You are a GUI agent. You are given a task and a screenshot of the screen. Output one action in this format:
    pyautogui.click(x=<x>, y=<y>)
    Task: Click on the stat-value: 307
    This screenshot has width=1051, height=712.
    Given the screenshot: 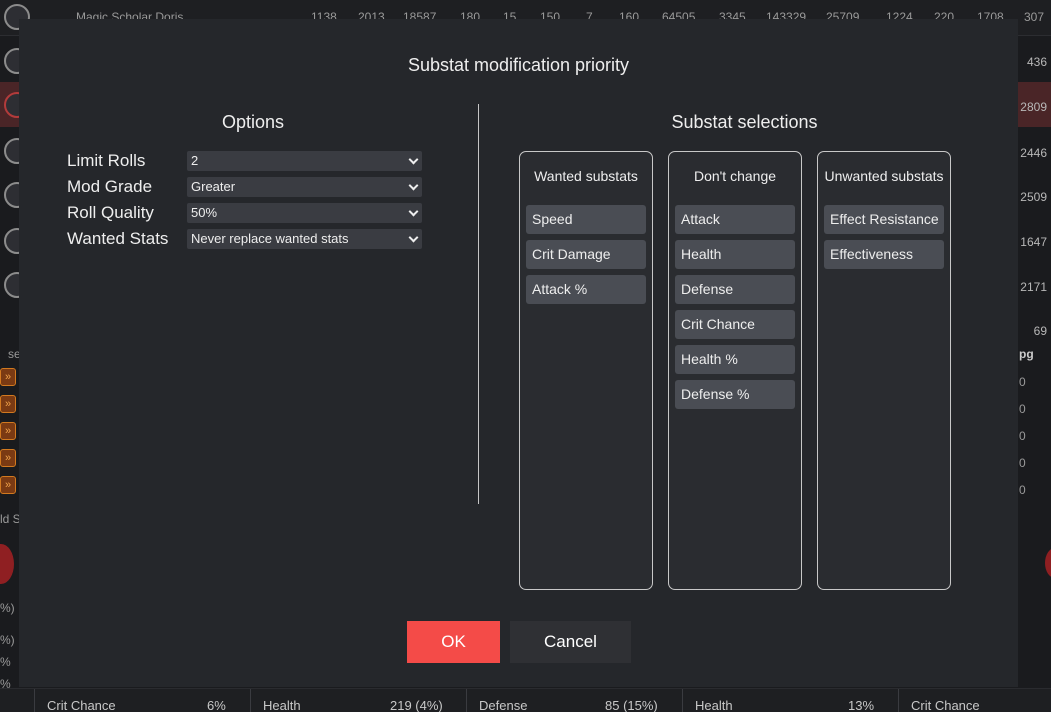 What is the action you would take?
    pyautogui.click(x=1034, y=17)
    